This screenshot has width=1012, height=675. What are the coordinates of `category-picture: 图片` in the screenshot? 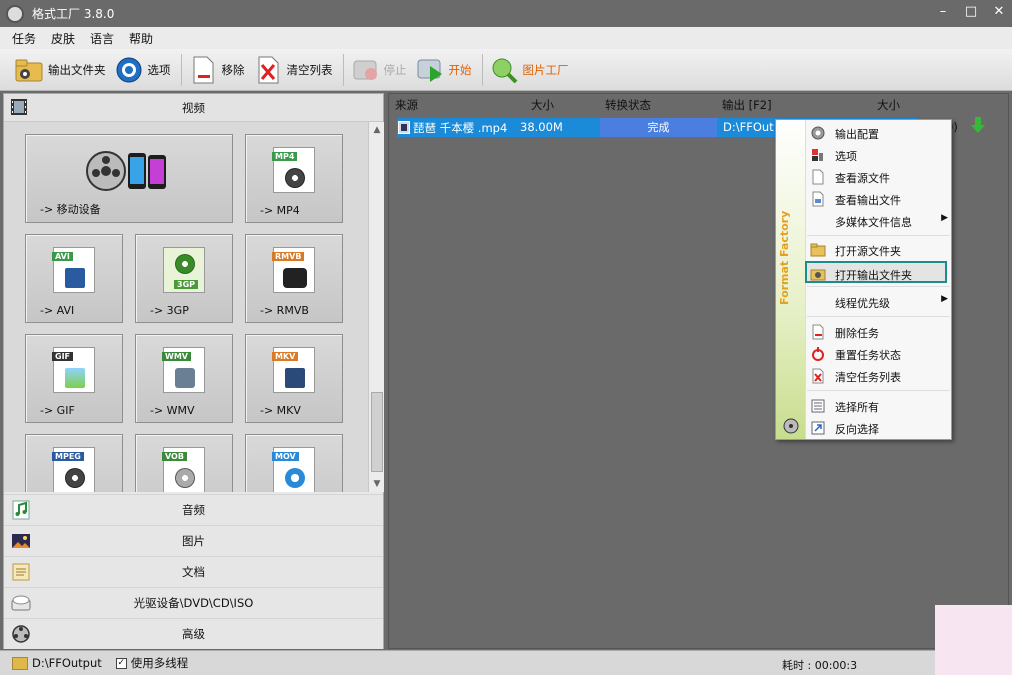 It's located at (193, 540).